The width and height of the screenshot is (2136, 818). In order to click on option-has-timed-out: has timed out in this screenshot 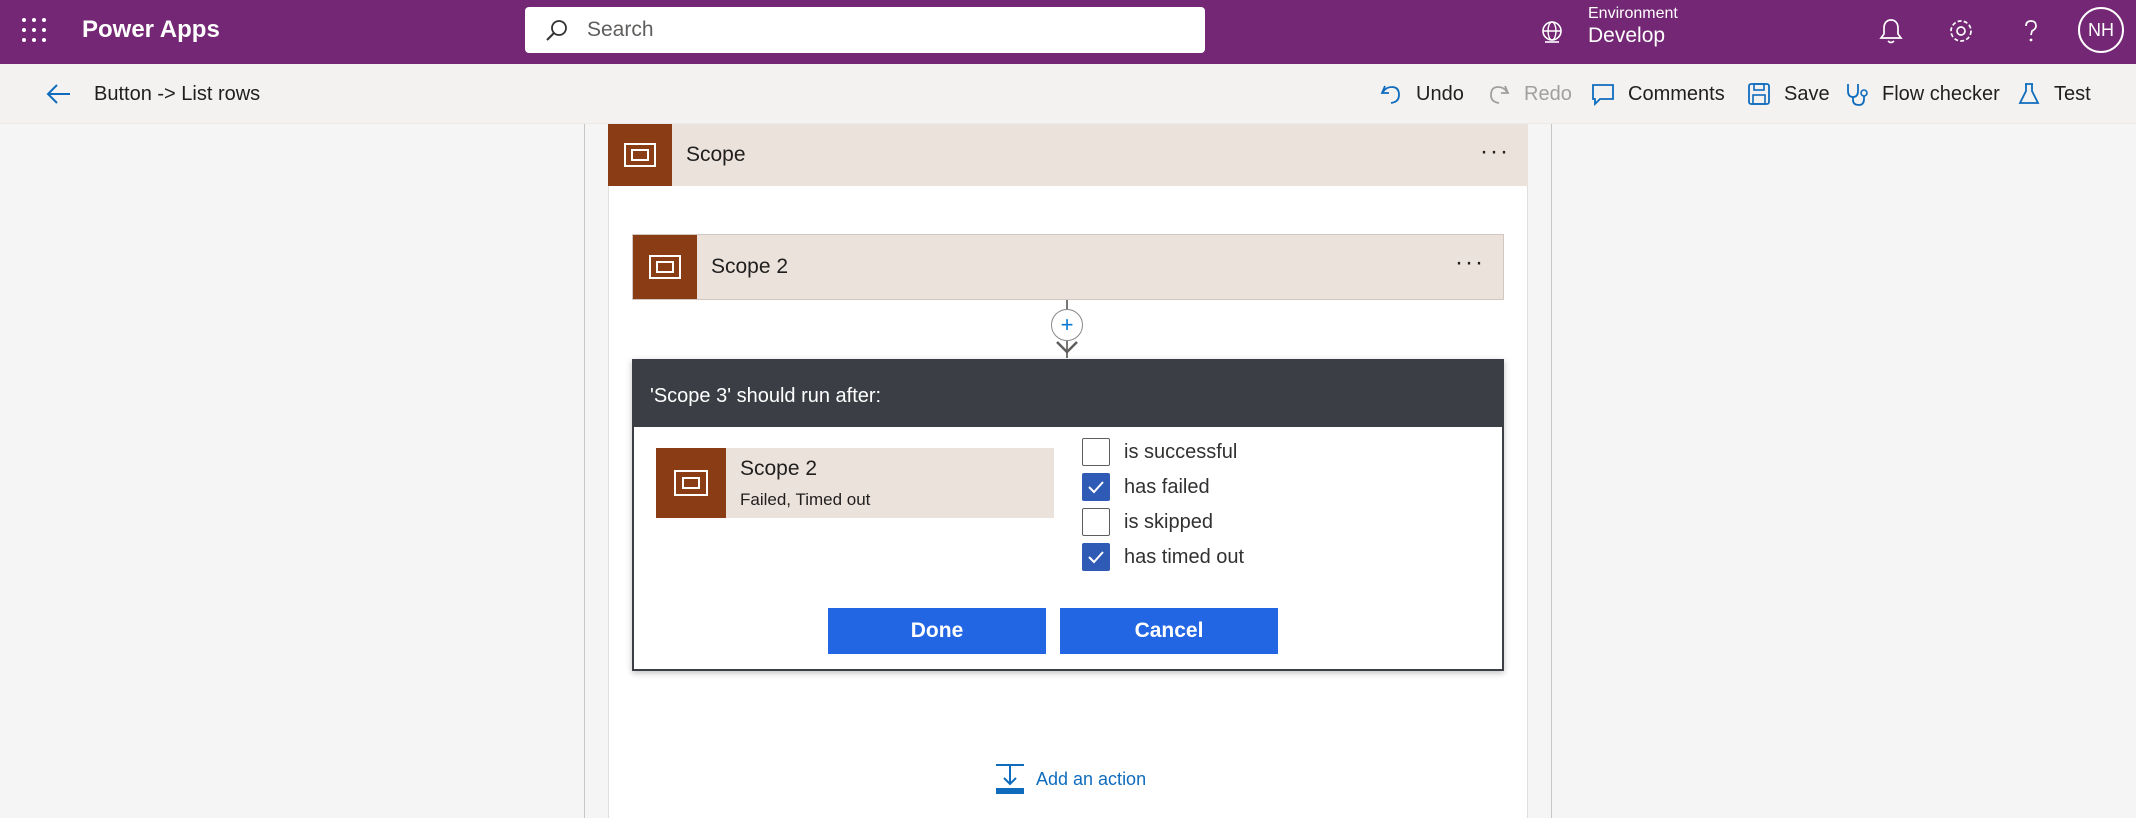, I will do `click(1163, 557)`.